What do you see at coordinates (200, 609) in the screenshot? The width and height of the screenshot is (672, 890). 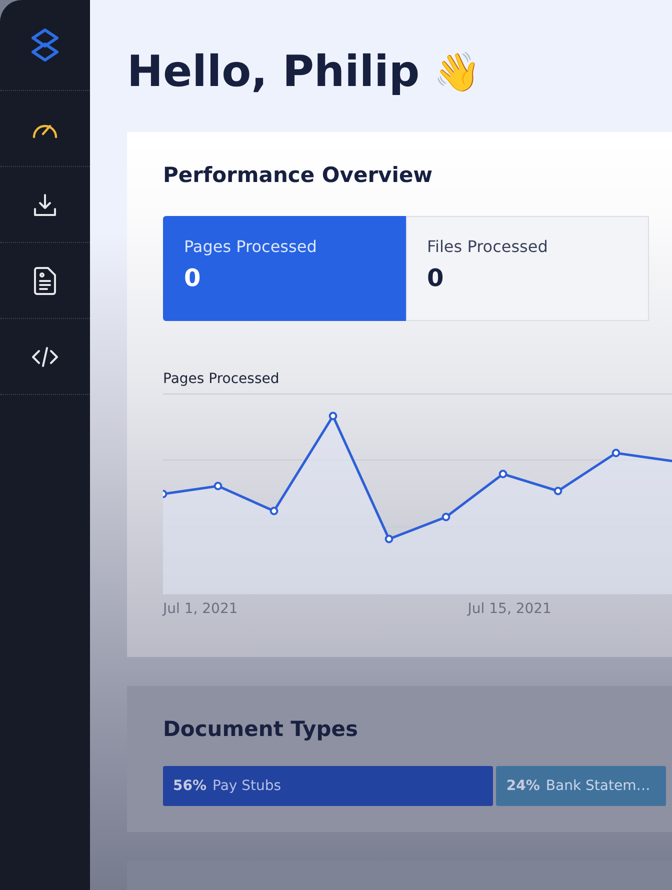 I see `axis-label: Jul 1, 2021` at bounding box center [200, 609].